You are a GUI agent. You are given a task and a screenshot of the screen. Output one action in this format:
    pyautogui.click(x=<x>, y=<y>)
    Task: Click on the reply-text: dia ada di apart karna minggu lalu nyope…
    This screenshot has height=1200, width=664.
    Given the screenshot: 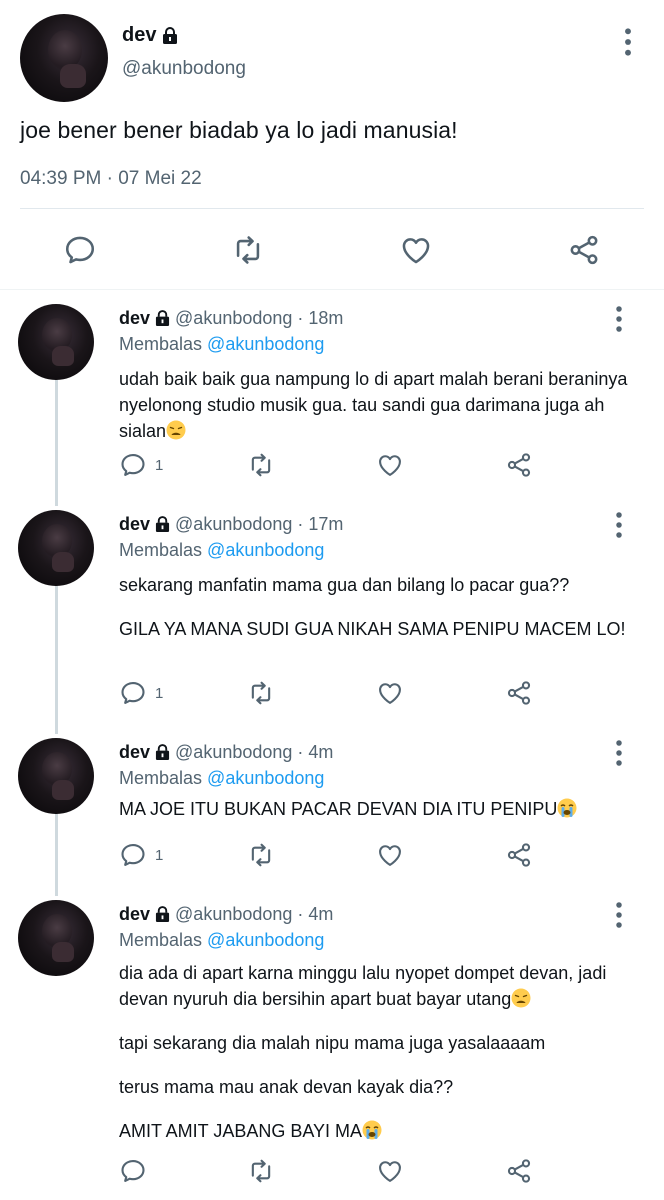 What is the action you would take?
    pyautogui.click(x=363, y=1052)
    